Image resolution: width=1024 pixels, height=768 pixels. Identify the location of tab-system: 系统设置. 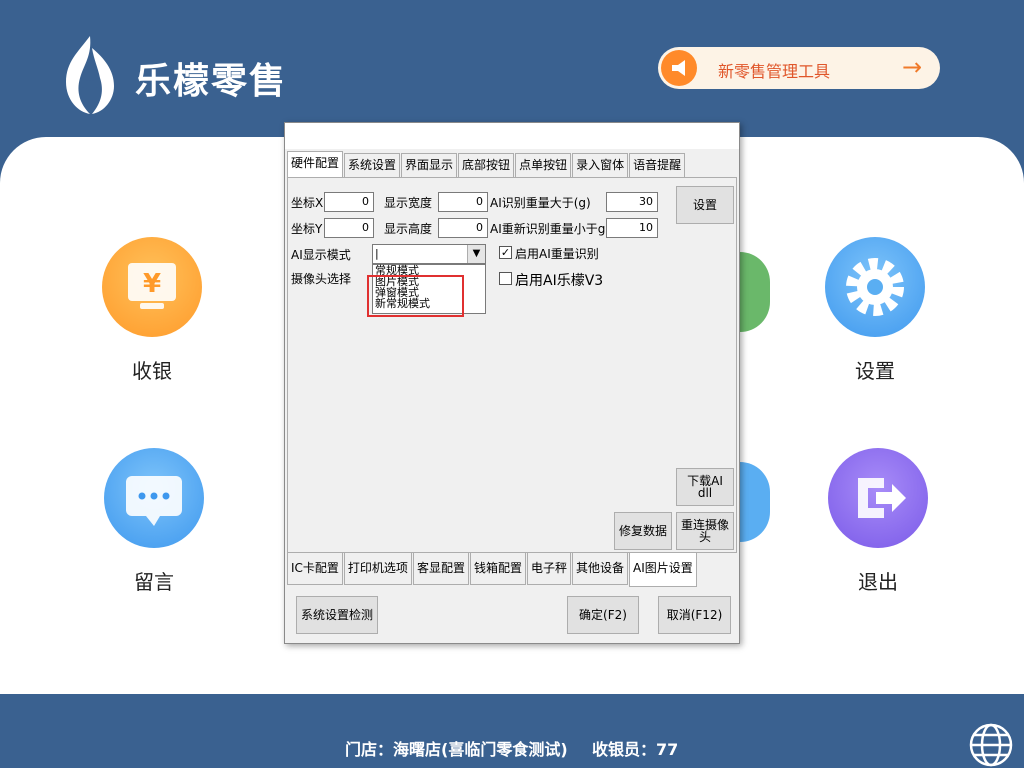
(372, 165).